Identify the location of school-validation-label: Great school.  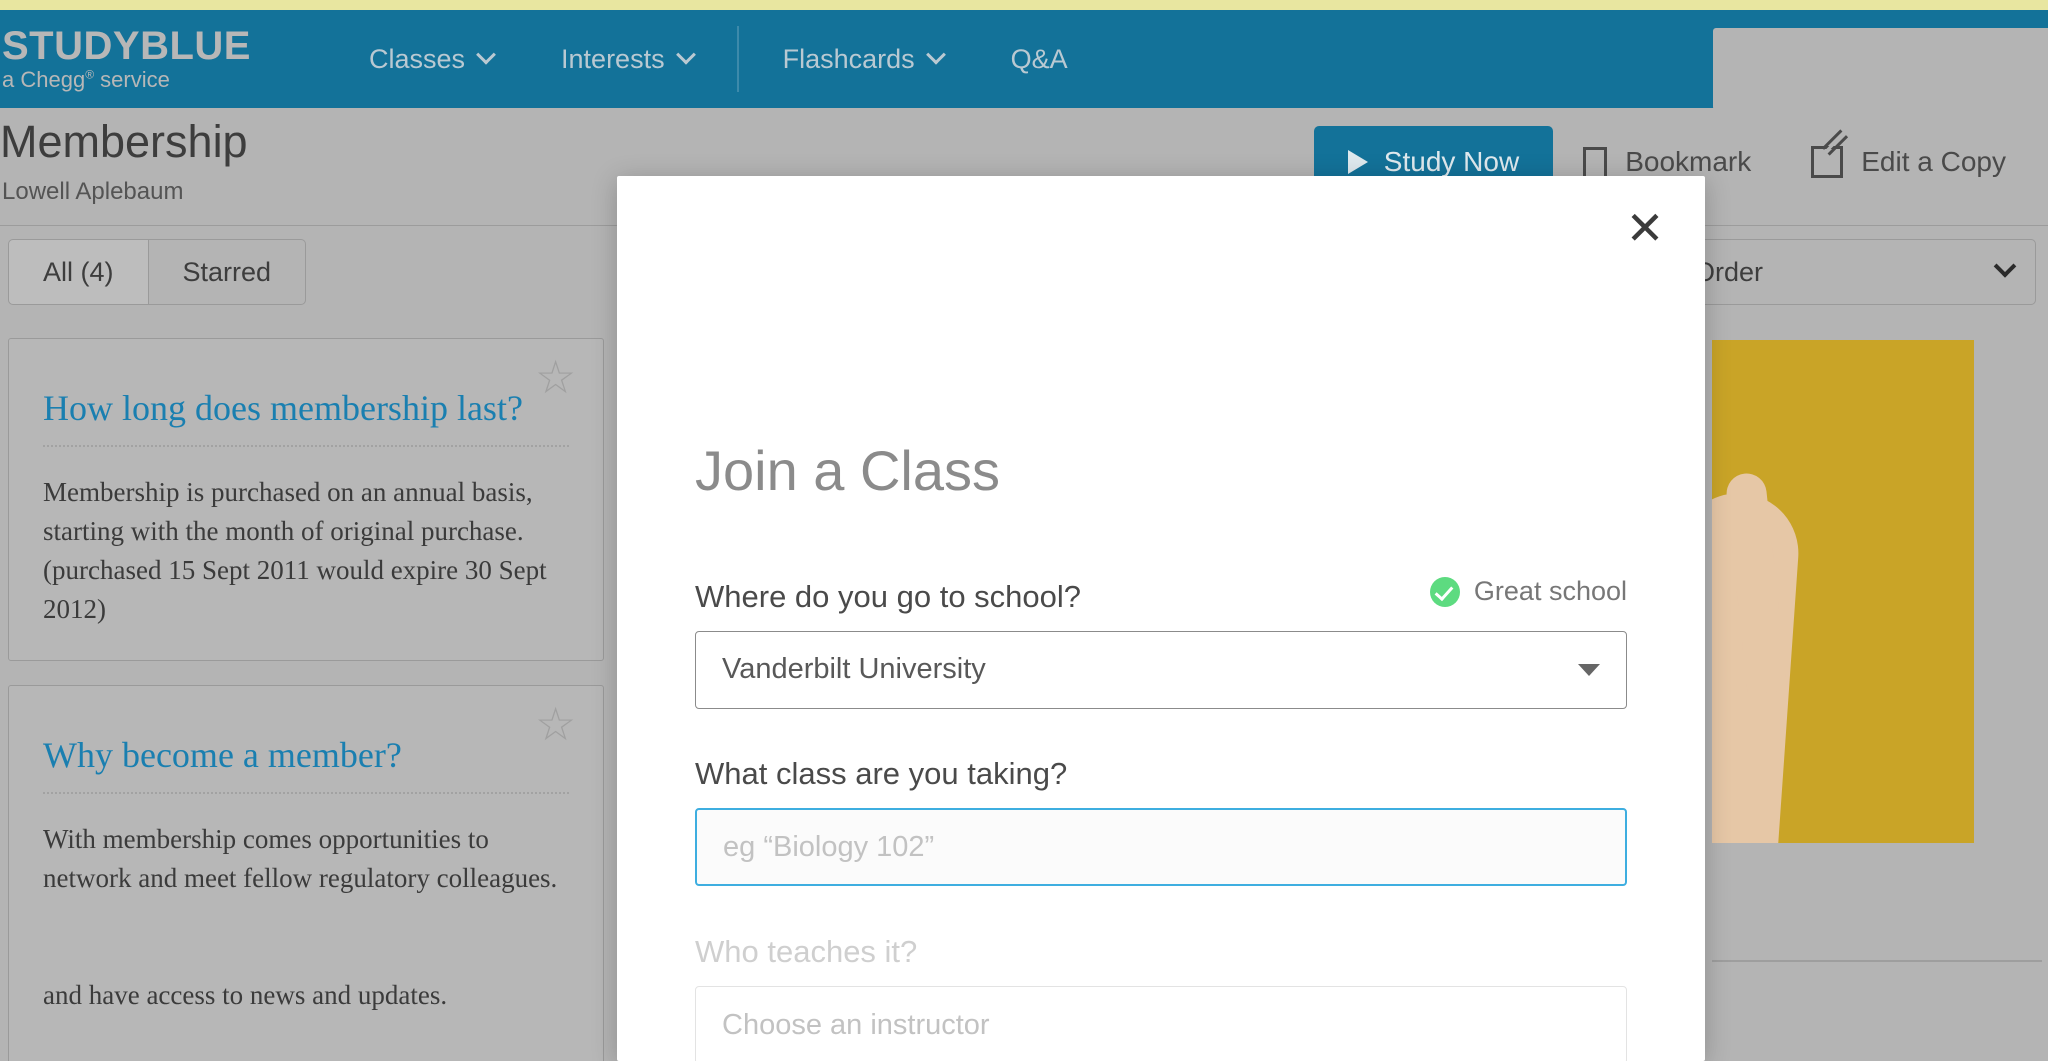
(1550, 591).